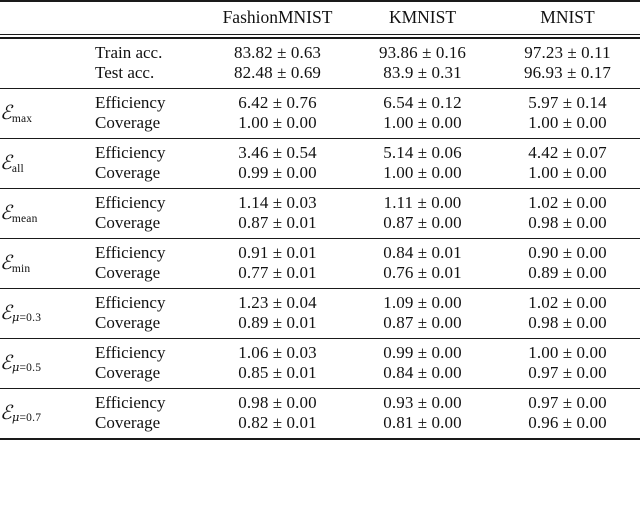 The height and width of the screenshot is (507, 640). I want to click on value-cell: 83.82 ± 0.63, so click(277, 52).